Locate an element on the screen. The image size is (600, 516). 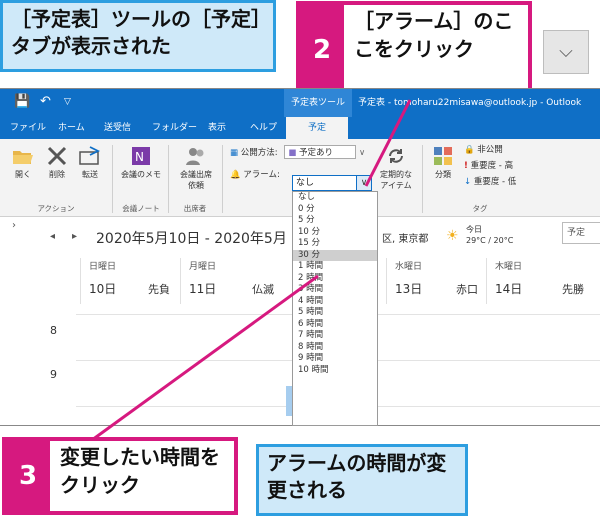
private-toggle: 🔒 非公開 is located at coordinates (483, 149).